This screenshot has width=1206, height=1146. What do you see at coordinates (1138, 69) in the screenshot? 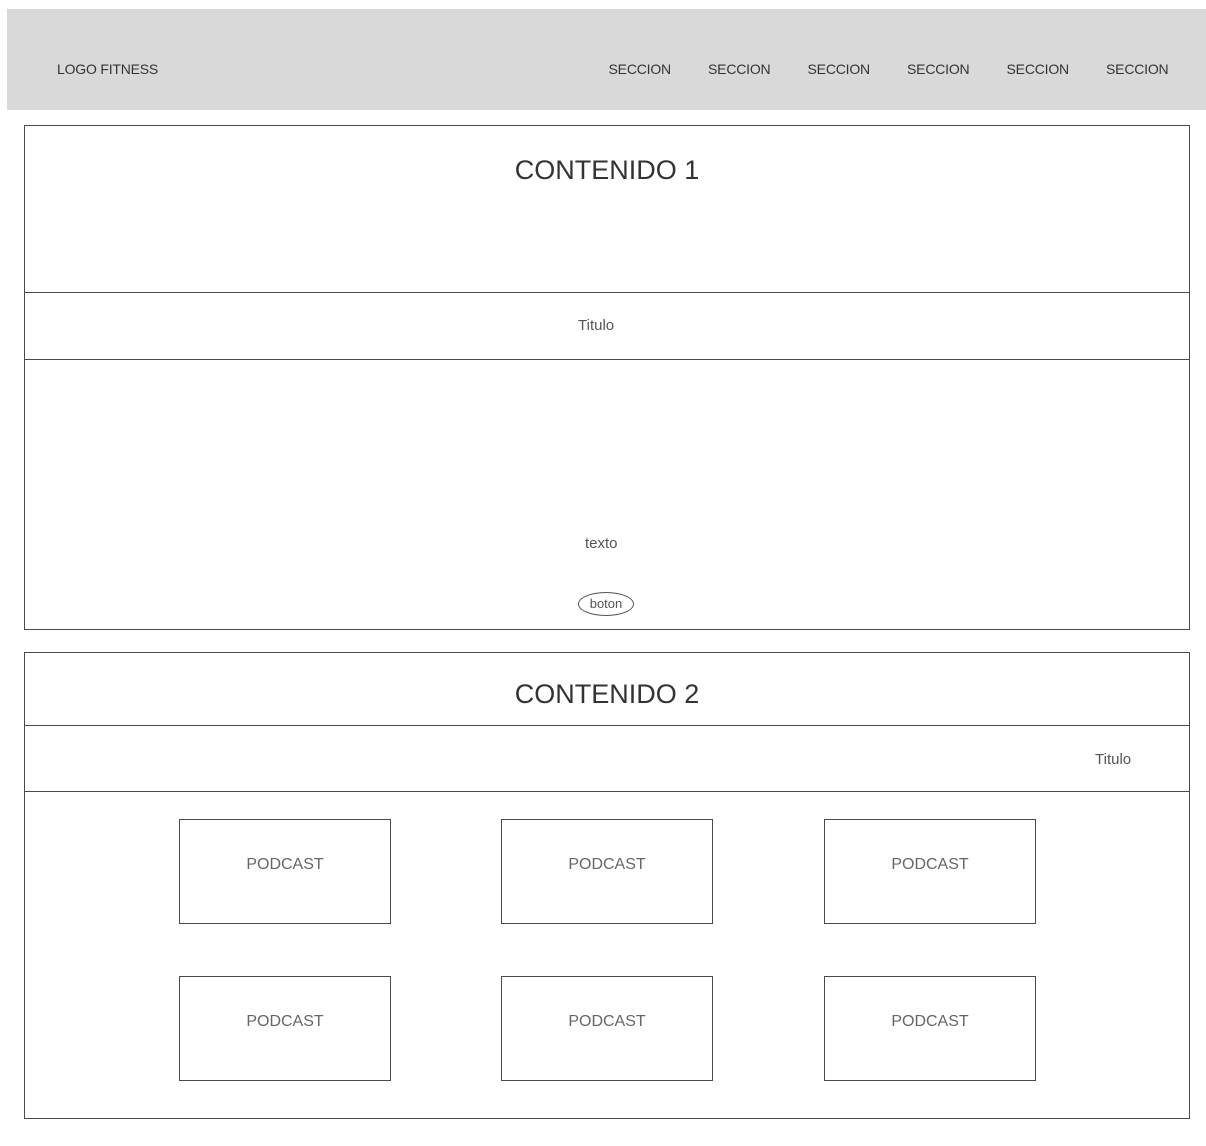
I see `nav-item-seccion-6: SECCION` at bounding box center [1138, 69].